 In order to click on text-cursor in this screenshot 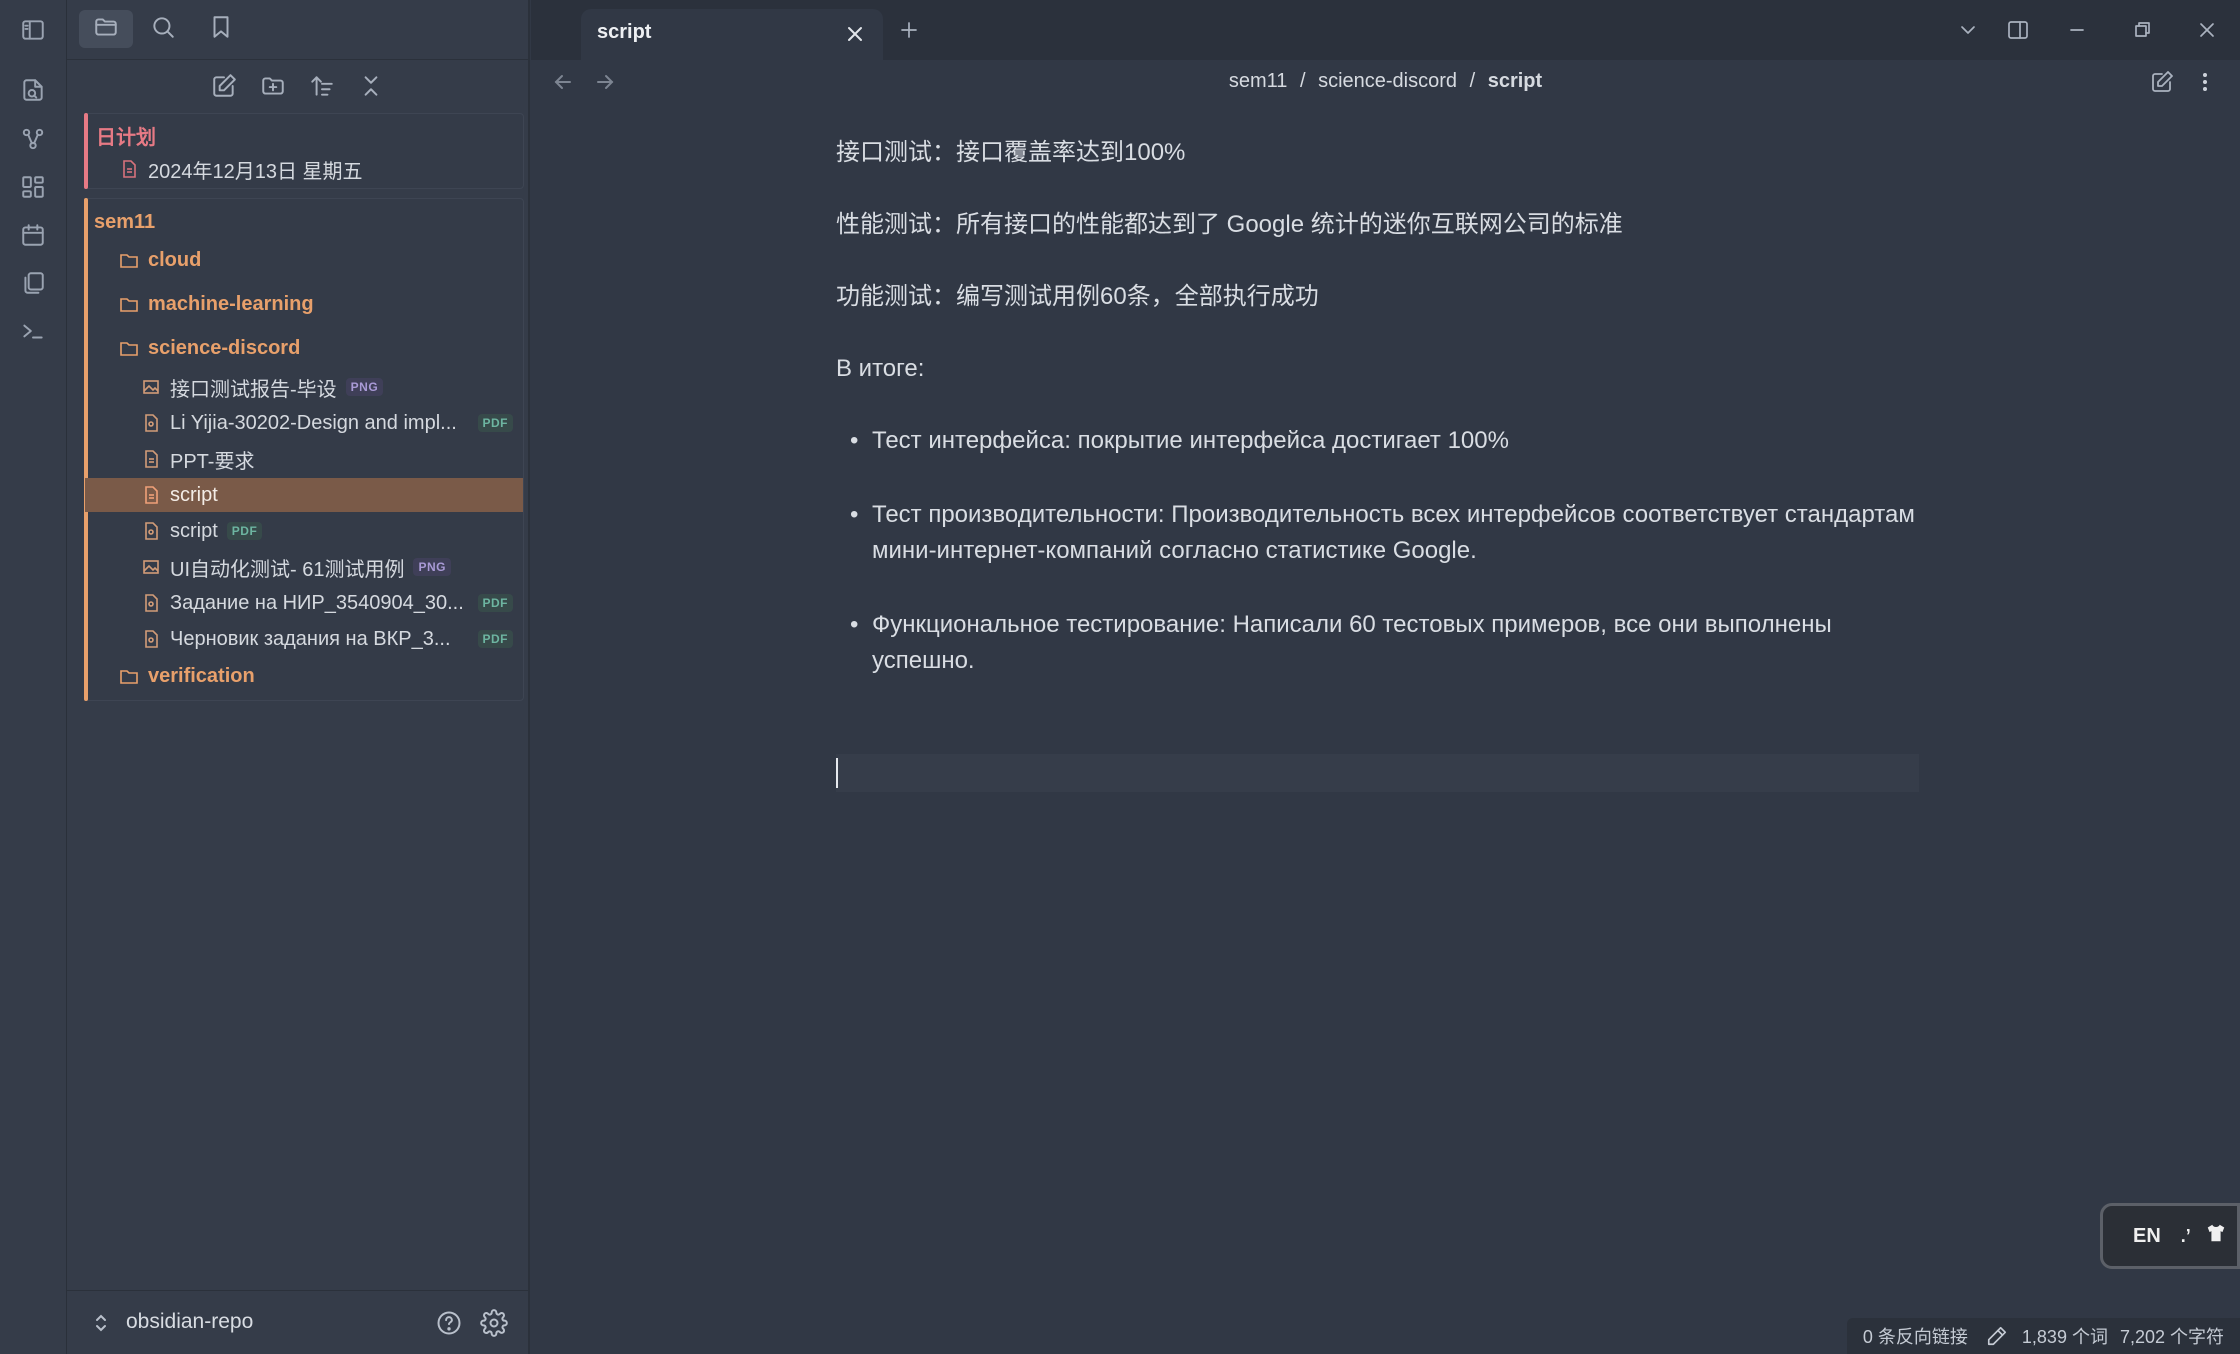, I will do `click(837, 773)`.